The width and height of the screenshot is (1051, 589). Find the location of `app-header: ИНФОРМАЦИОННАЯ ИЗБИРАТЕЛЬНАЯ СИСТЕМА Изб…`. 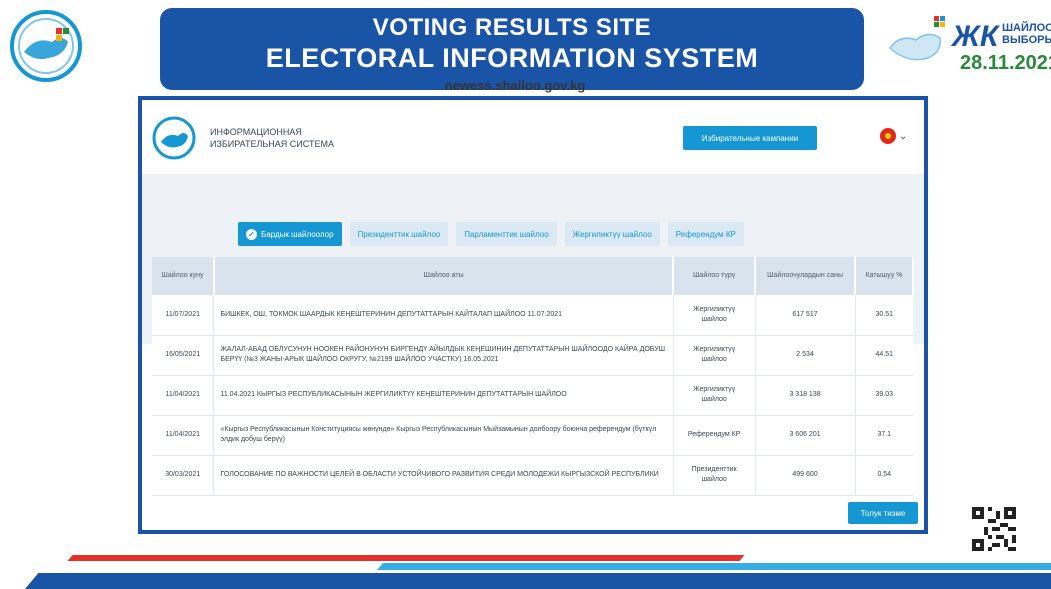

app-header: ИНФОРМАЦИОННАЯ ИЗБИРАТЕЛЬНАЯ СИСТЕМА Изб… is located at coordinates (533, 137).